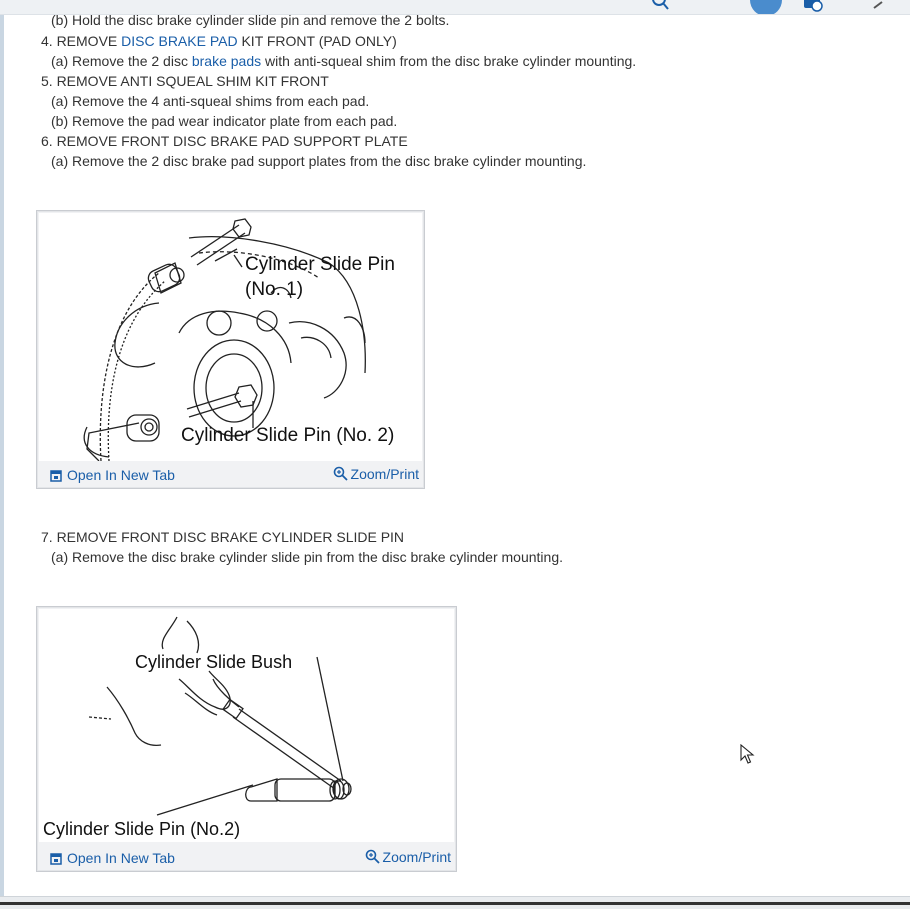  Describe the element at coordinates (226, 61) in the screenshot. I see `brake-pads-link: brake pads` at that location.